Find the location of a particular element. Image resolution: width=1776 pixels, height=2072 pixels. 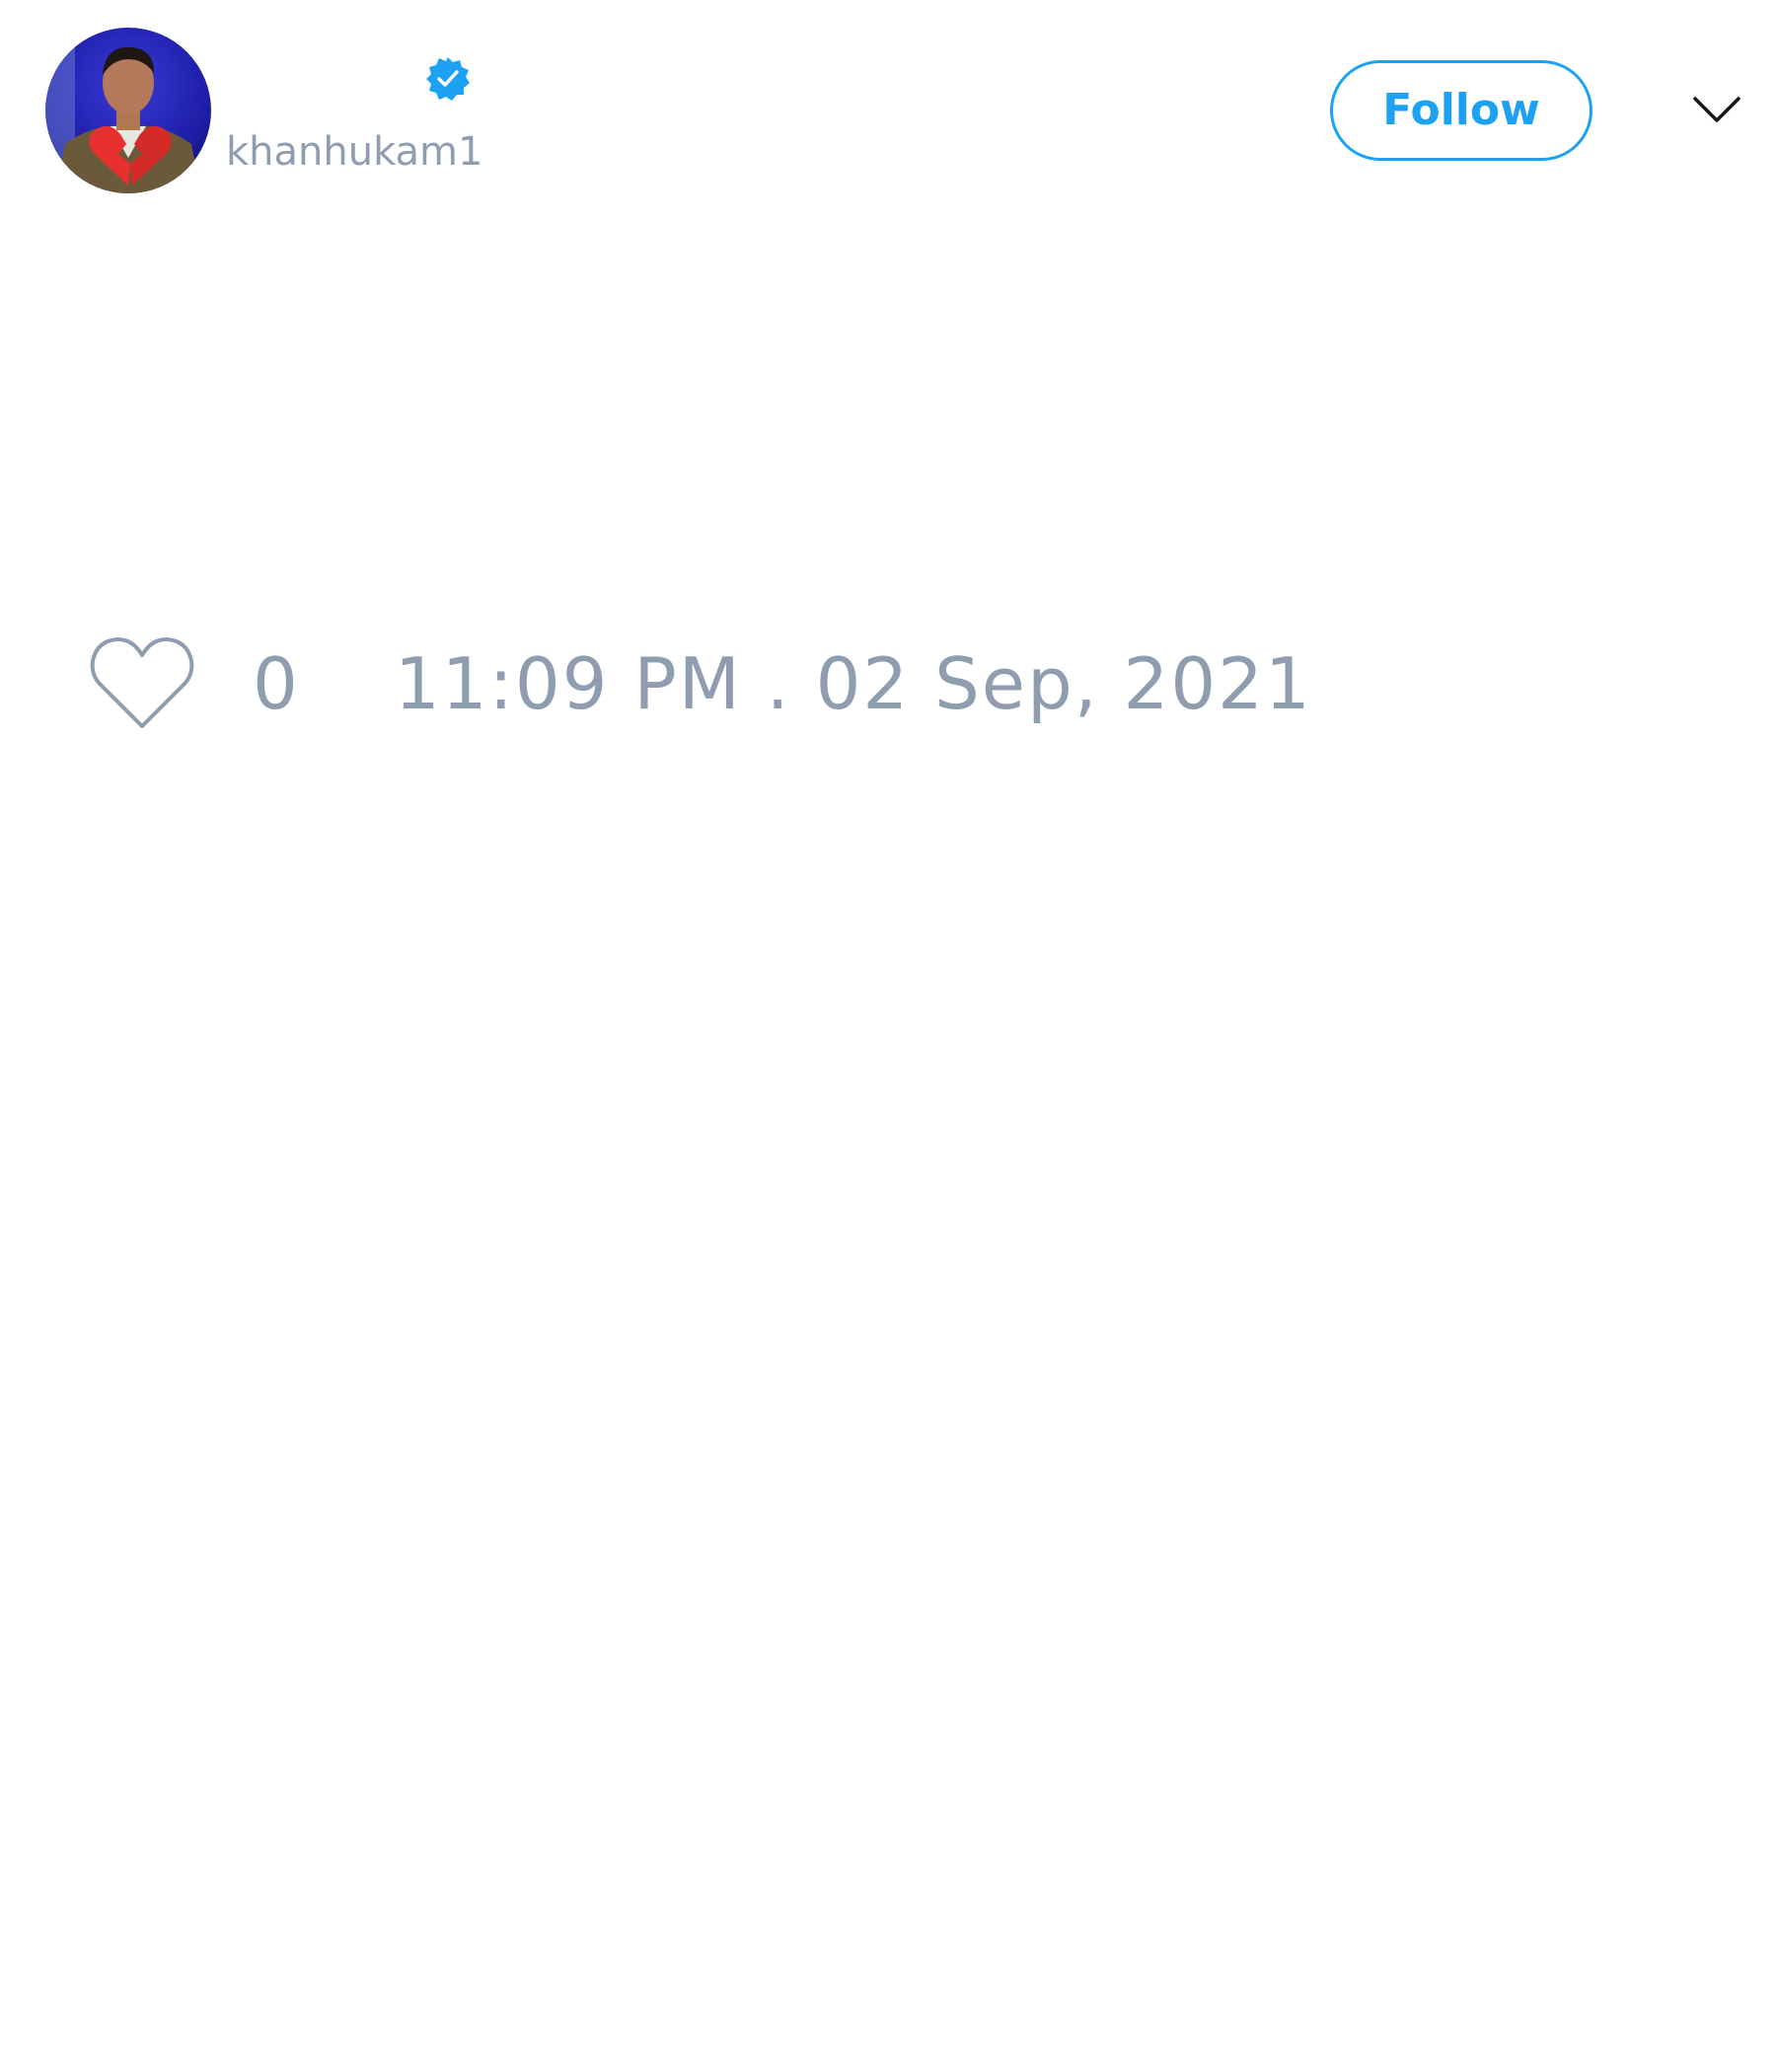

heart-outline-icon is located at coordinates (142, 683).